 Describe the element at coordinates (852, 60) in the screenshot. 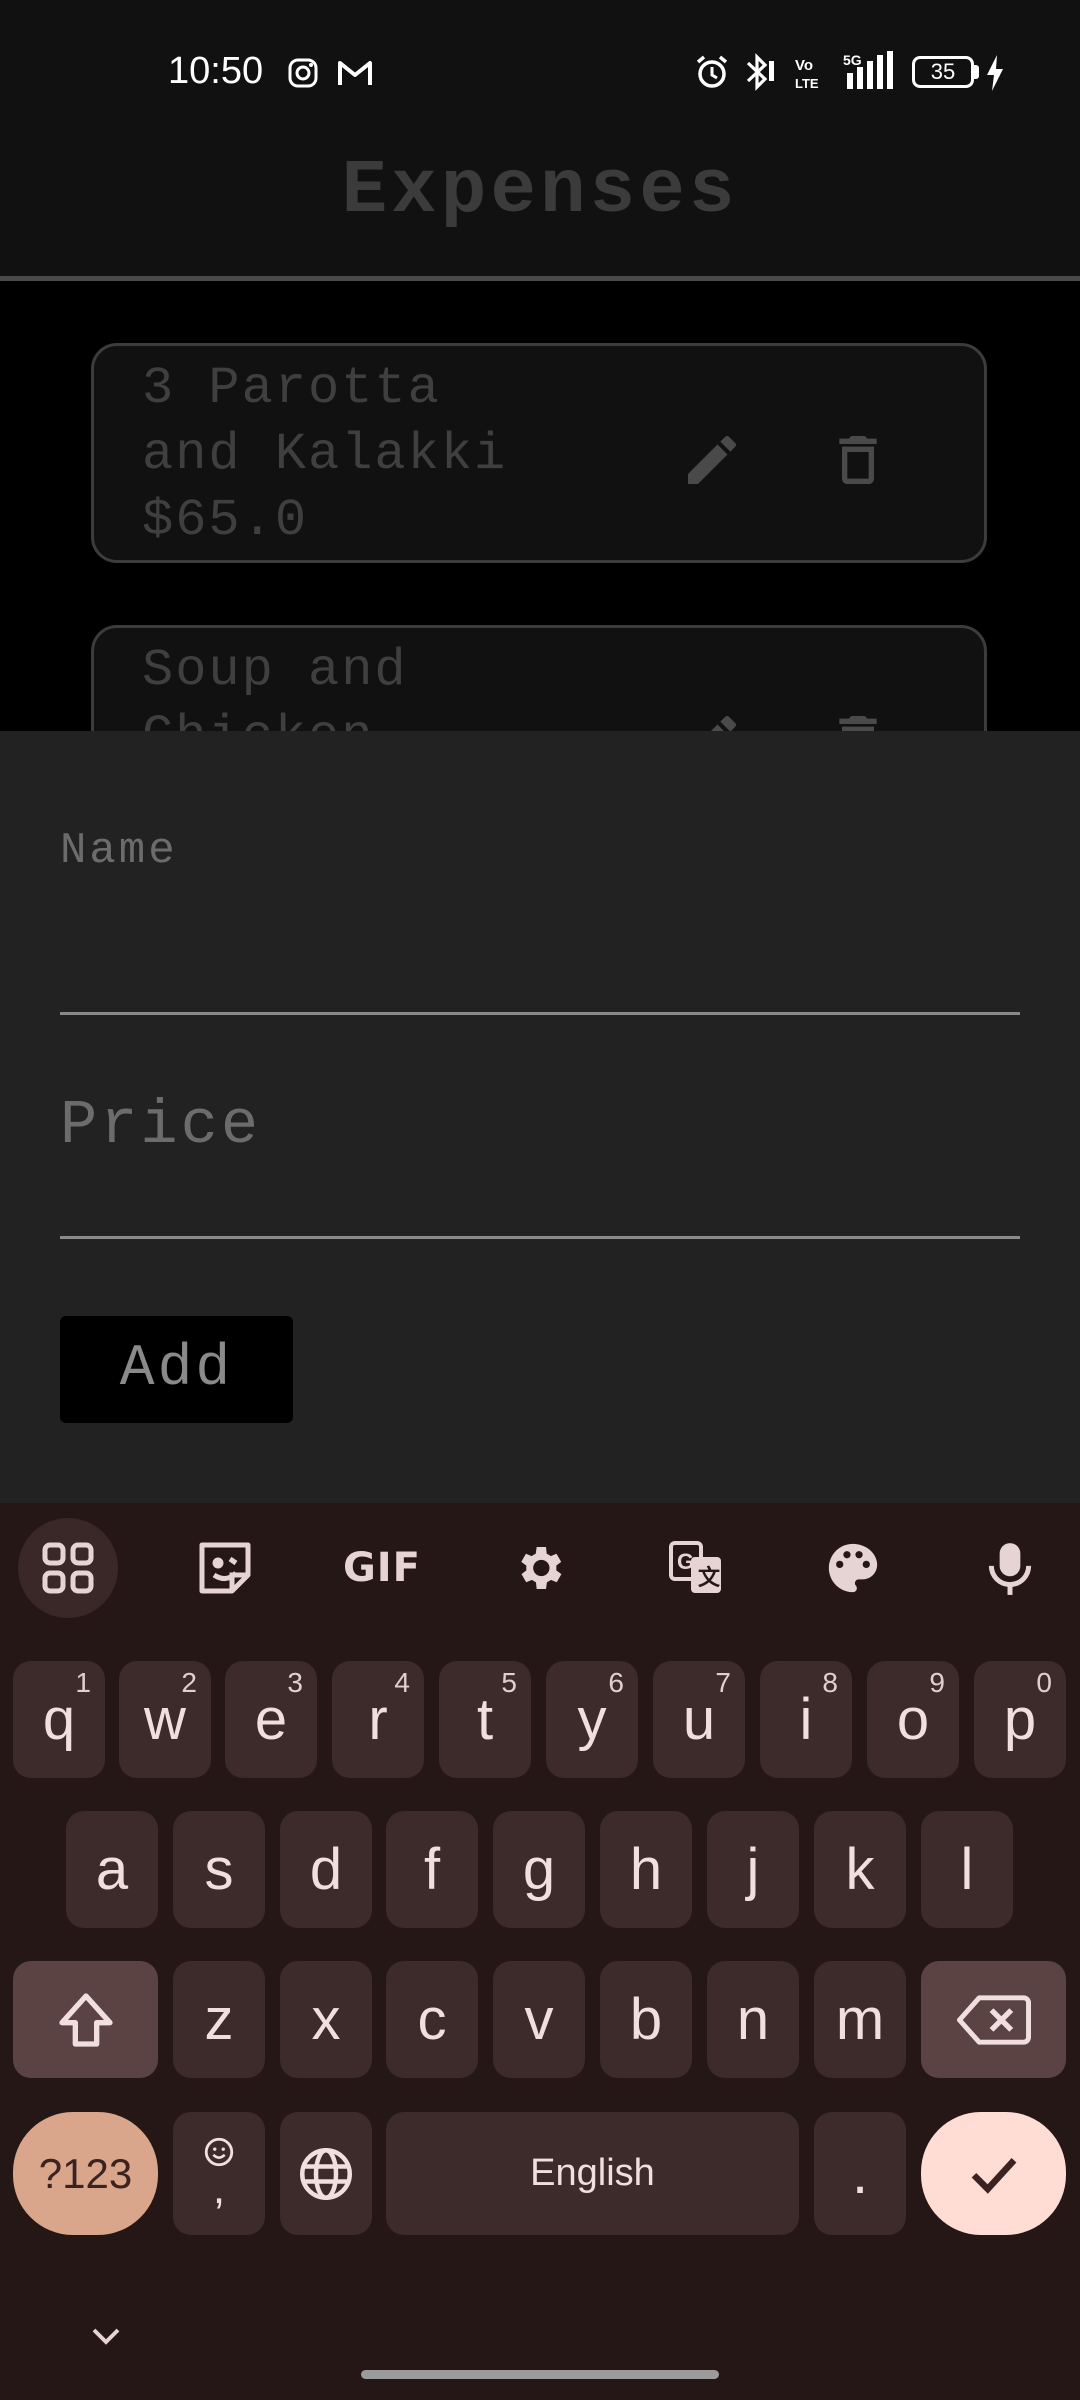

I see `svg-text: 5G` at that location.